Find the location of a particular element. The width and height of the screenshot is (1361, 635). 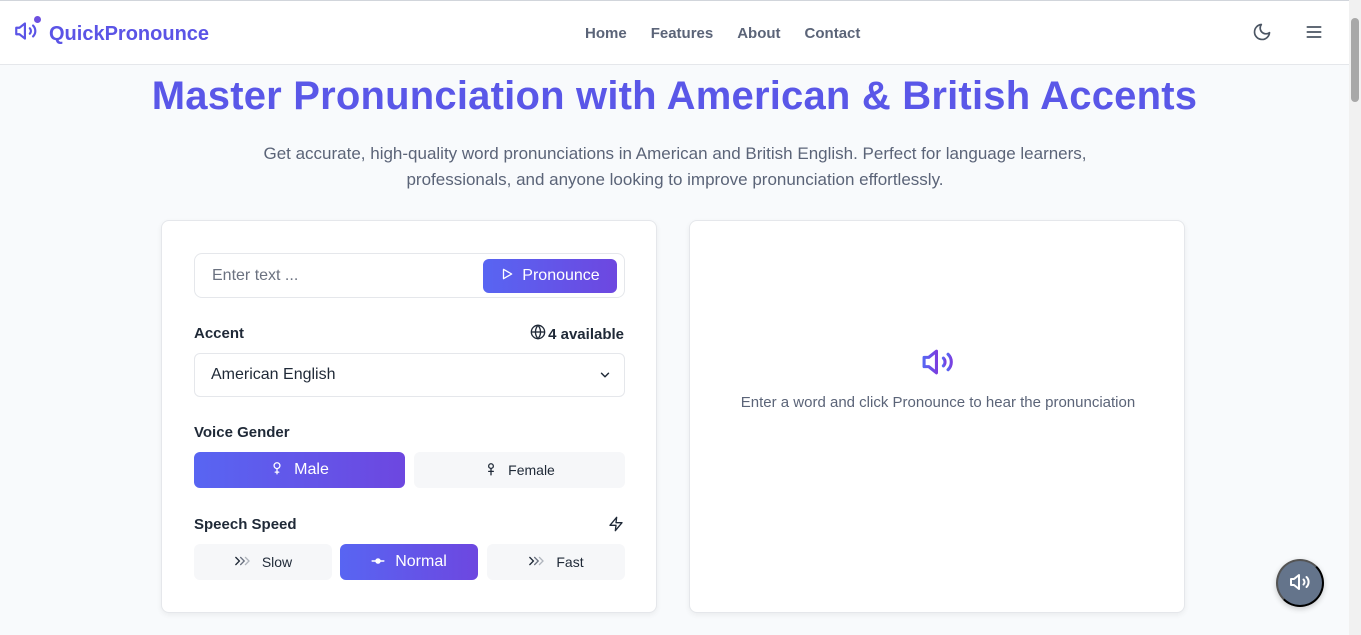

gender-female-button: Female is located at coordinates (519, 470).